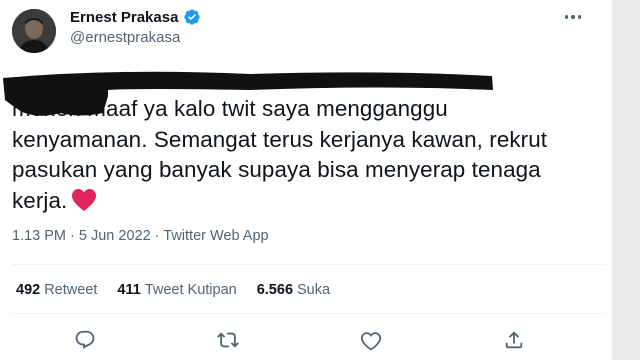 The width and height of the screenshot is (640, 360). Describe the element at coordinates (85, 340) in the screenshot. I see `reply-icon` at that location.